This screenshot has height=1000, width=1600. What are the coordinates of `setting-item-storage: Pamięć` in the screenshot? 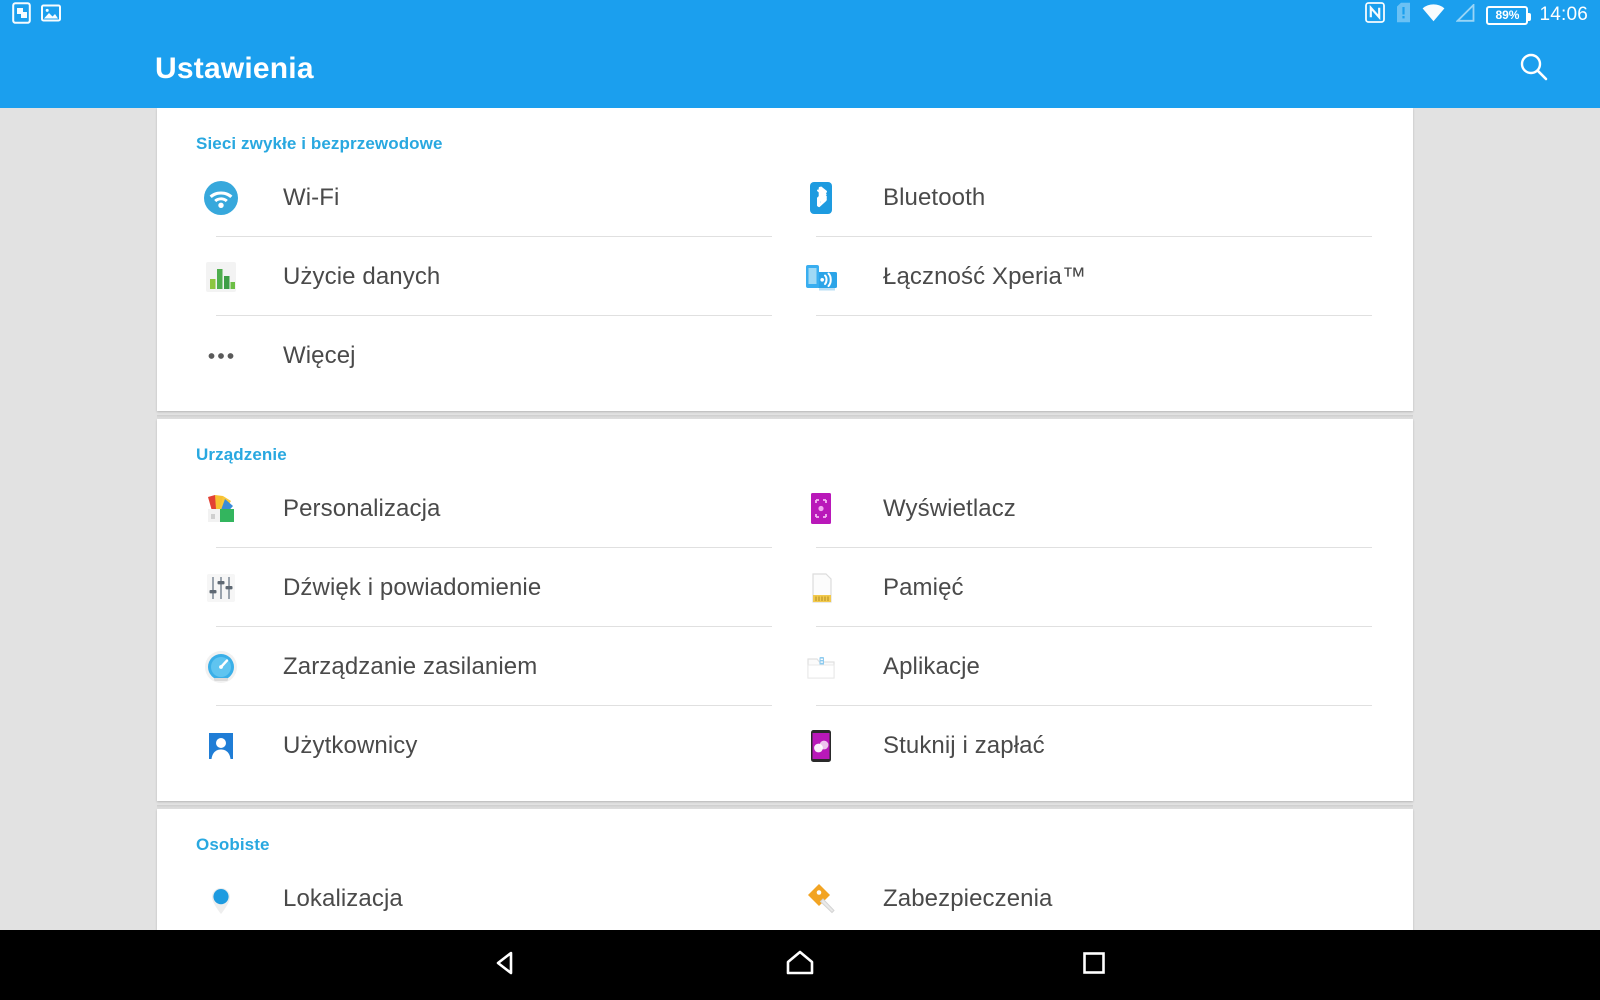 It's located at (1085, 587).